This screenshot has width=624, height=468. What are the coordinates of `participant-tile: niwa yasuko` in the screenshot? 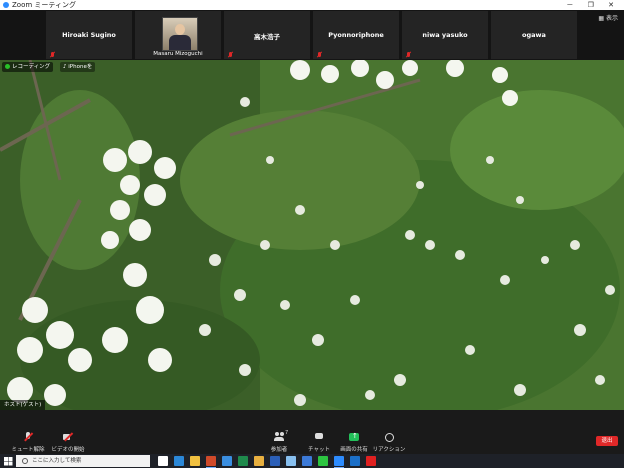 It's located at (445, 35).